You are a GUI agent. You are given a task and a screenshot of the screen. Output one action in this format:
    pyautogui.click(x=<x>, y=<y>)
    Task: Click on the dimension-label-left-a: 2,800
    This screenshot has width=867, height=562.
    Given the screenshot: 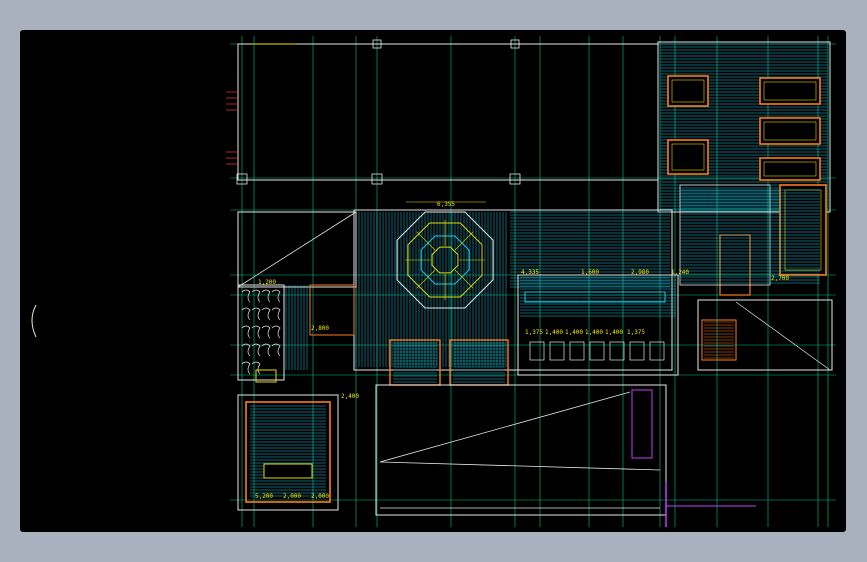 What is the action you would take?
    pyautogui.click(x=320, y=328)
    